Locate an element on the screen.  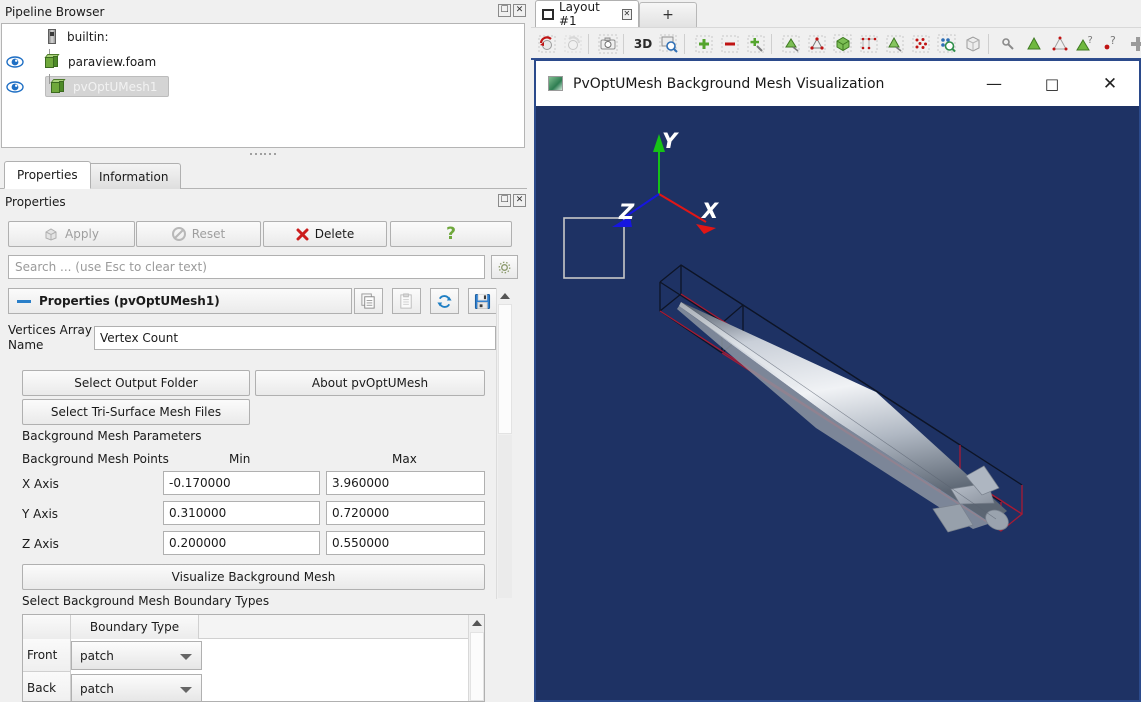
reset-button-label: Reset is located at coordinates (208, 234).